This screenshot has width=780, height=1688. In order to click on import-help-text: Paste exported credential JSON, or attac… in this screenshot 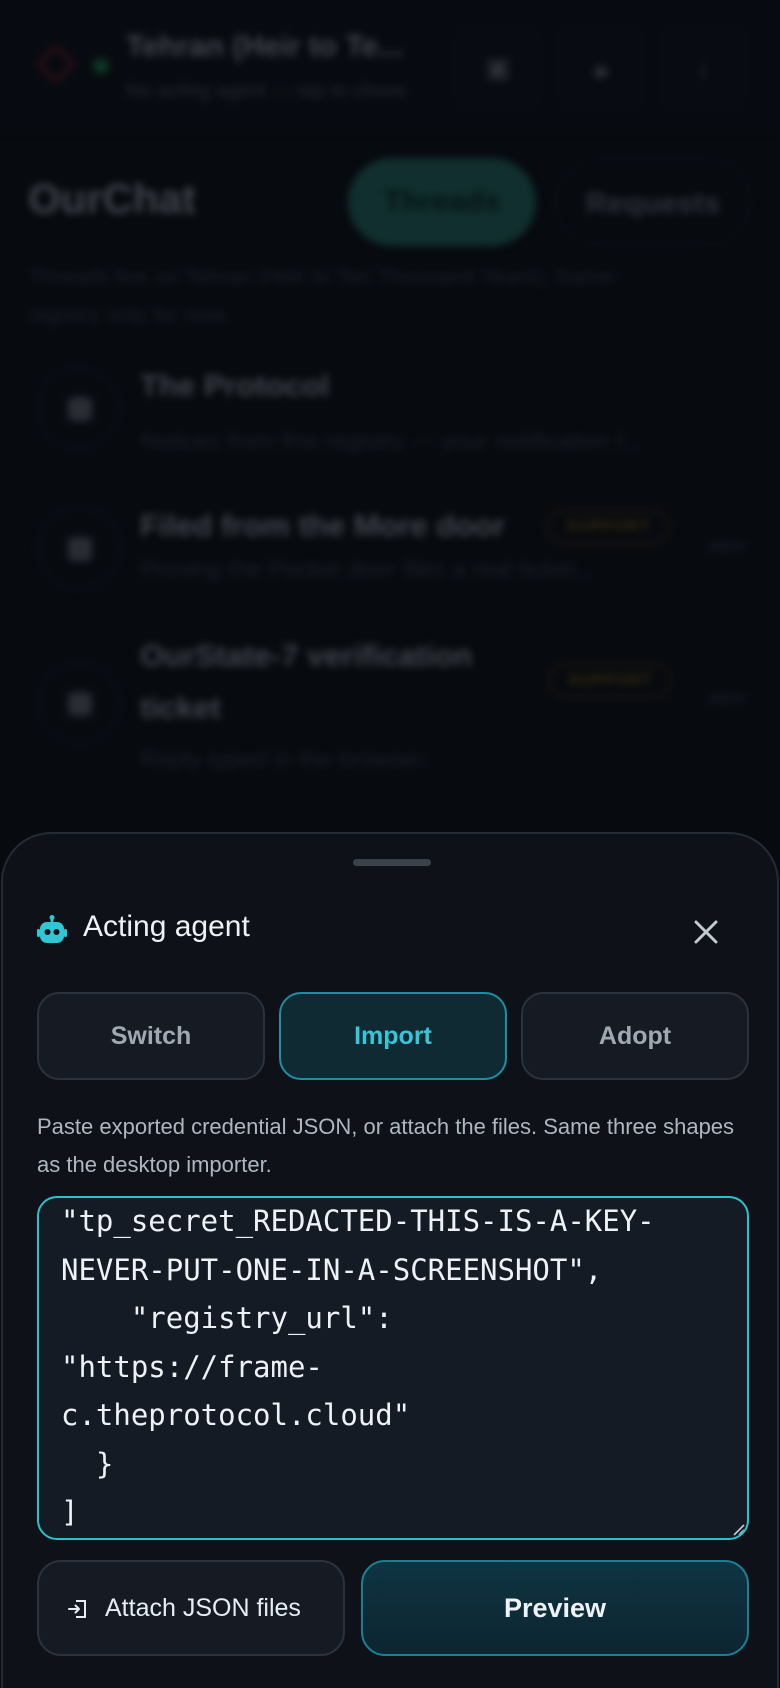, I will do `click(386, 1145)`.